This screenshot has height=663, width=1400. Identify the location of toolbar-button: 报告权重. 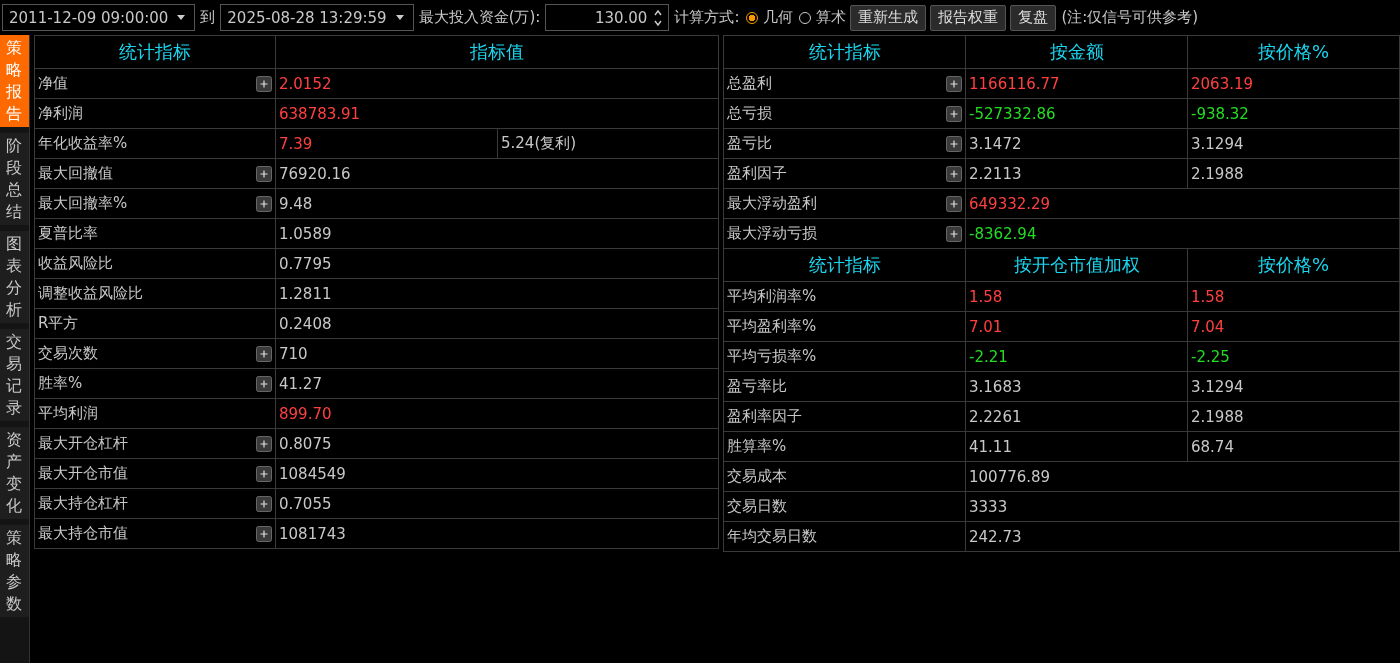
(968, 17).